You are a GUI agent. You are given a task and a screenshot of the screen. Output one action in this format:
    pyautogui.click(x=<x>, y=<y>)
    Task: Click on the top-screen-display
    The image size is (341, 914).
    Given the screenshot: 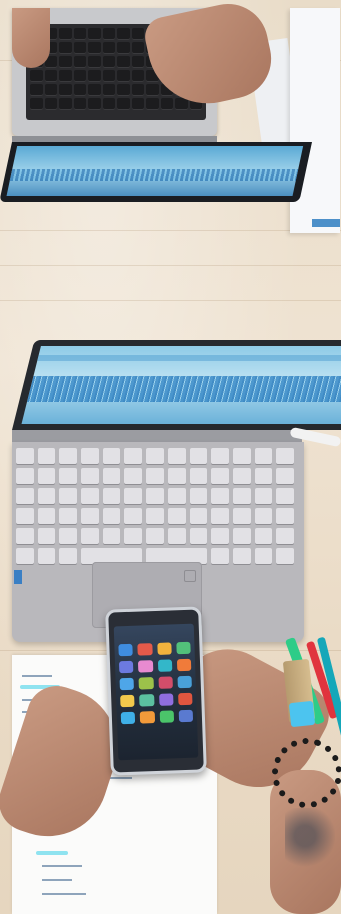 What is the action you would take?
    pyautogui.click(x=155, y=171)
    